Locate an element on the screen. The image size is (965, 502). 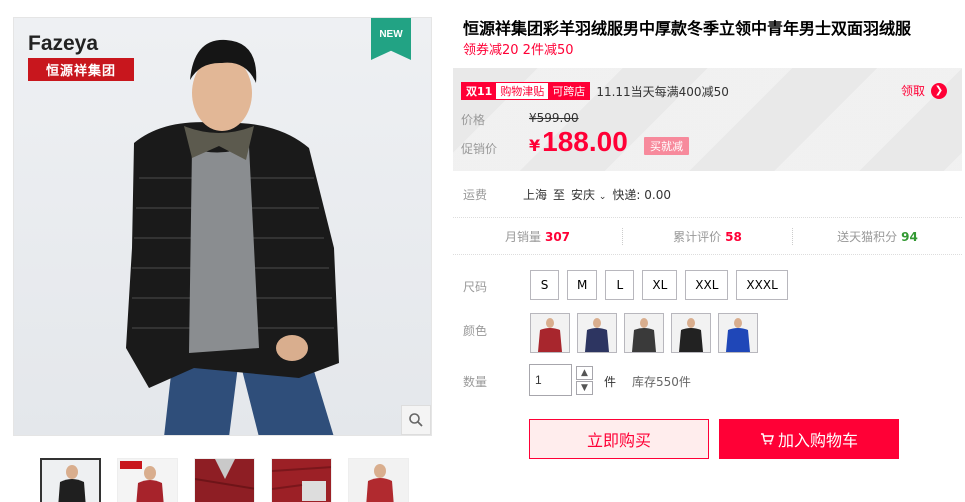
monthly-sales: 月销量 307 is located at coordinates (538, 236).